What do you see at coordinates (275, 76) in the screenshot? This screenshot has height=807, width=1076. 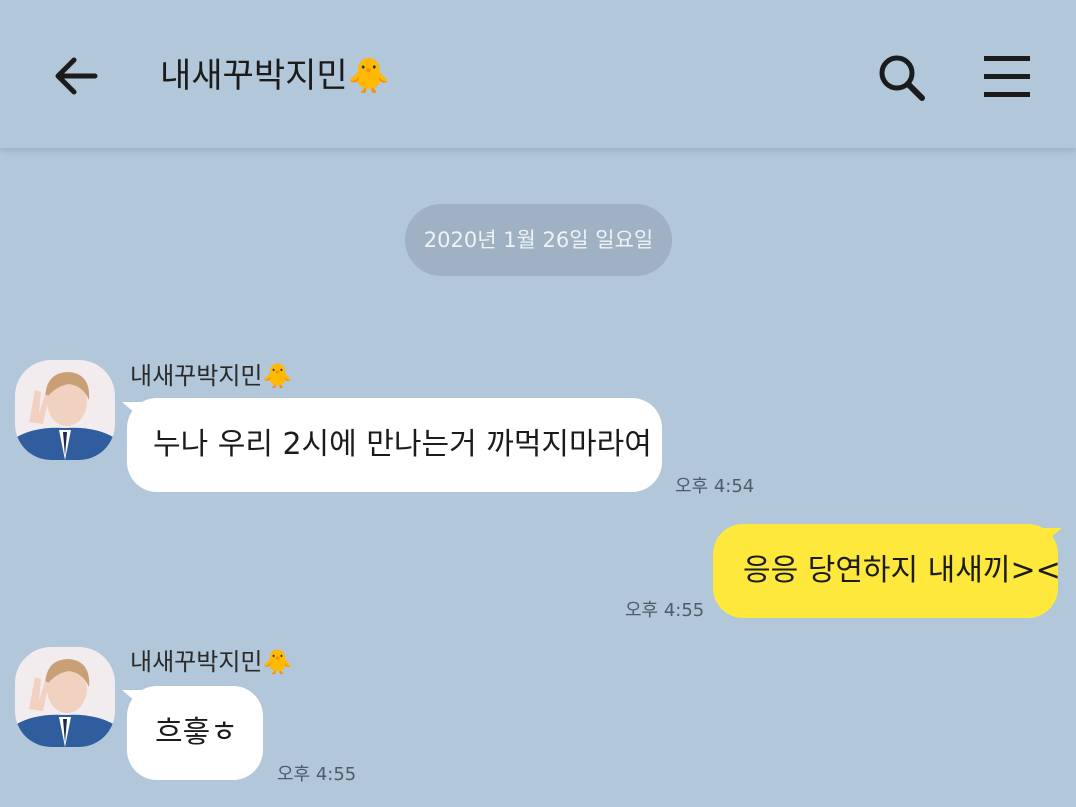 I see `chat-title: 내새꾸박지민🐥` at bounding box center [275, 76].